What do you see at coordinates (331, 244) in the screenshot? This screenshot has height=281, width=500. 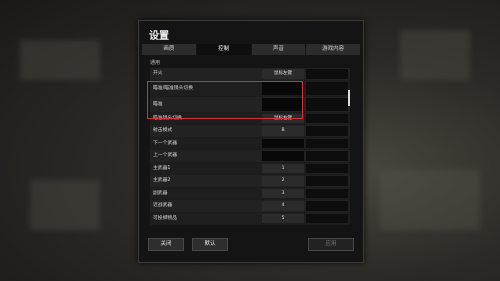 I see `apply-button: 应用` at bounding box center [331, 244].